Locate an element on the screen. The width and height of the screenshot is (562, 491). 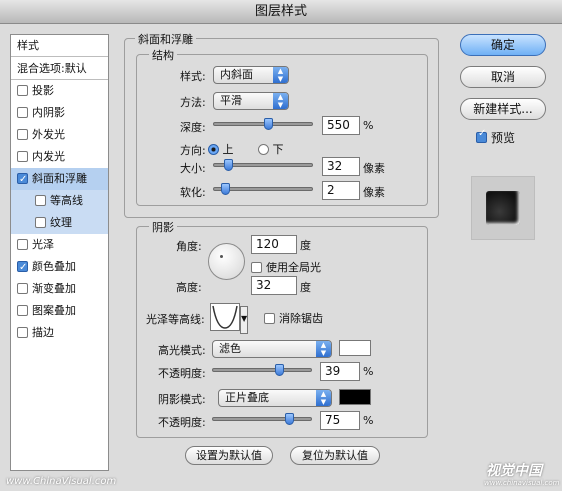
ok-button: 确定 is located at coordinates (503, 45).